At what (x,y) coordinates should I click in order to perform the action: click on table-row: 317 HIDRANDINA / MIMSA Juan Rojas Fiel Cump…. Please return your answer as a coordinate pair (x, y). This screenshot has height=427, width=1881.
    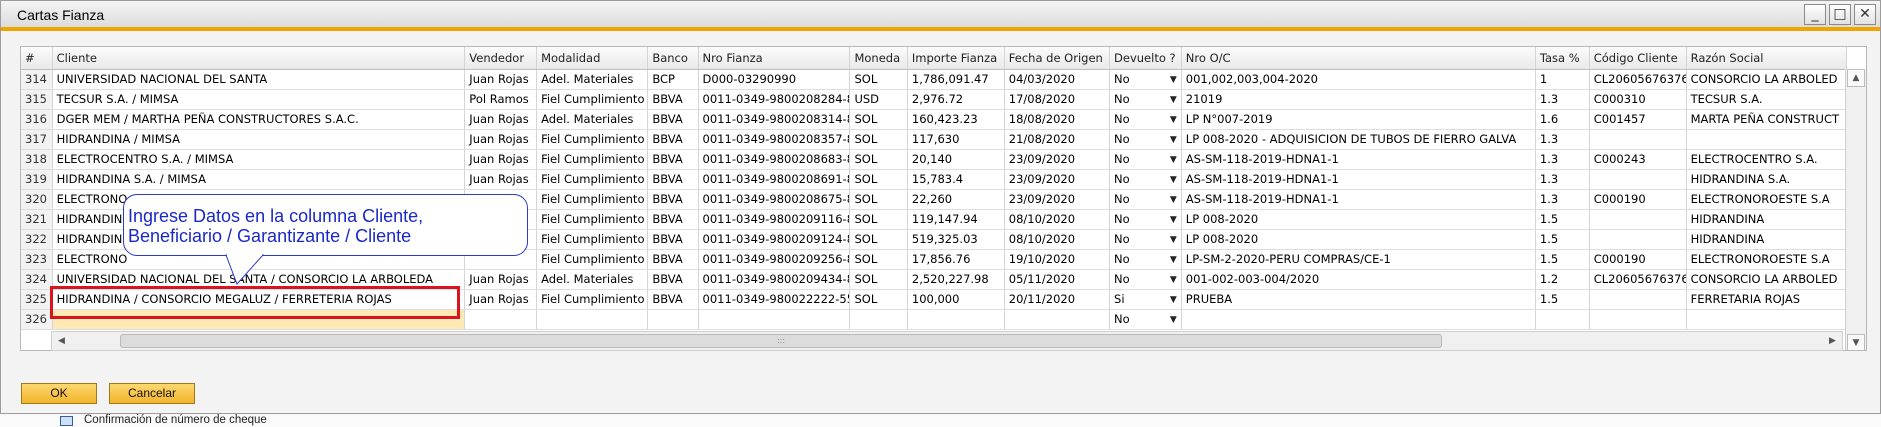
    Looking at the image, I should click on (934, 139).